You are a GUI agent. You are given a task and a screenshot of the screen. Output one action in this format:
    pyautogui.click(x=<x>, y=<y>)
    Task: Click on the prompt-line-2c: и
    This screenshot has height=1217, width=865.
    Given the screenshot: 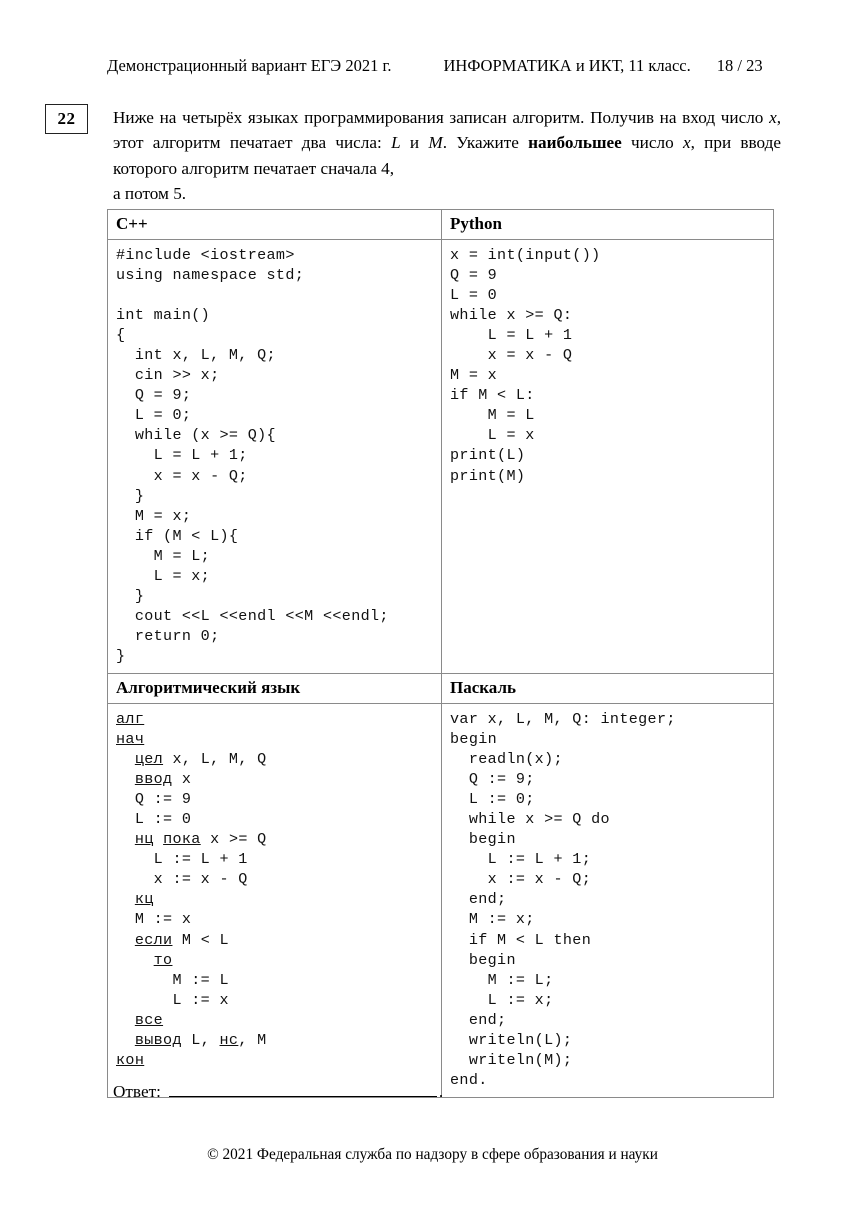 What is the action you would take?
    pyautogui.click(x=414, y=143)
    